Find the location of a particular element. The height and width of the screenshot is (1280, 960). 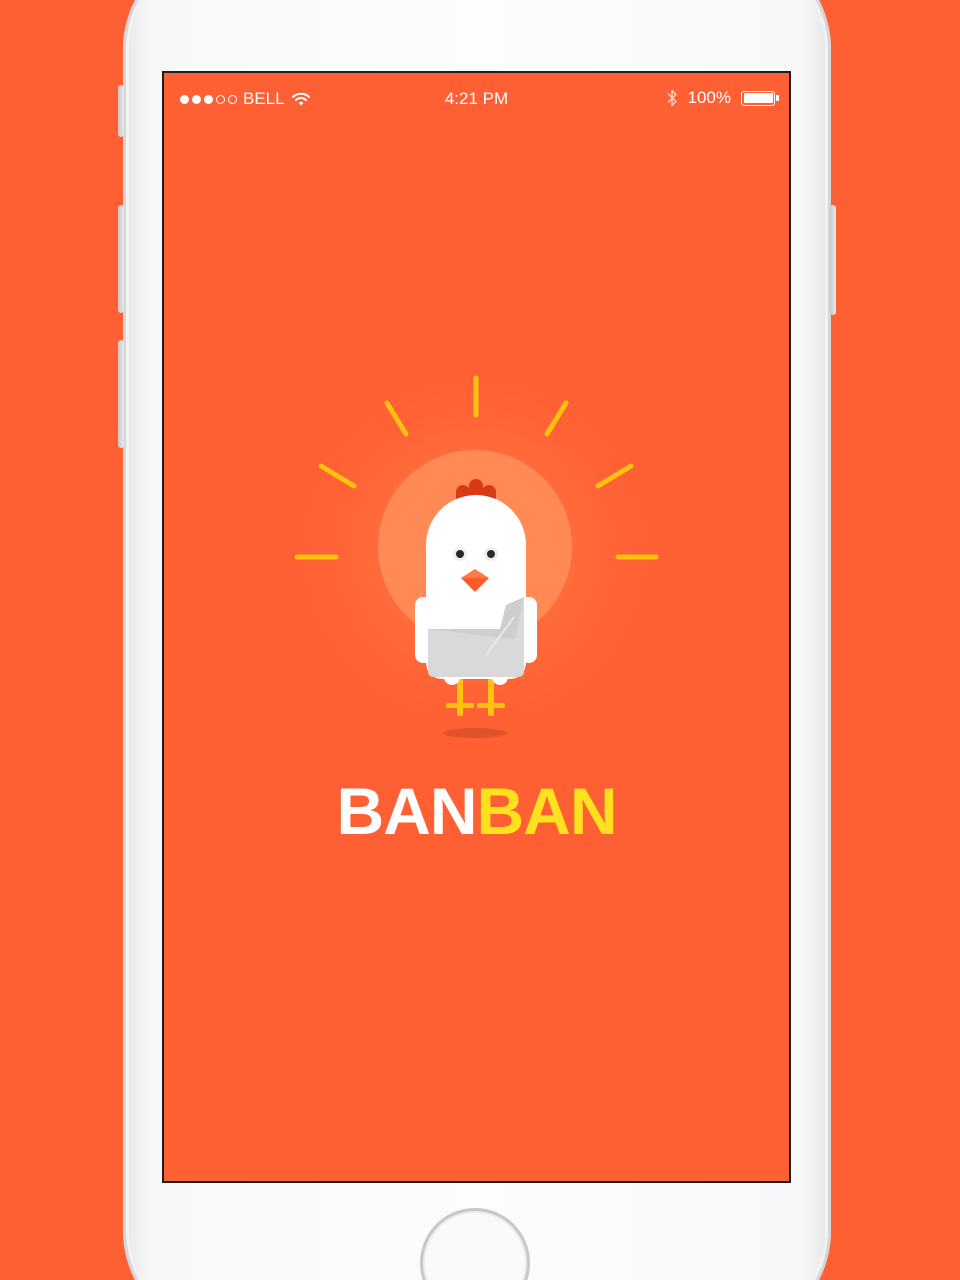

mute-switch is located at coordinates (121, 111).